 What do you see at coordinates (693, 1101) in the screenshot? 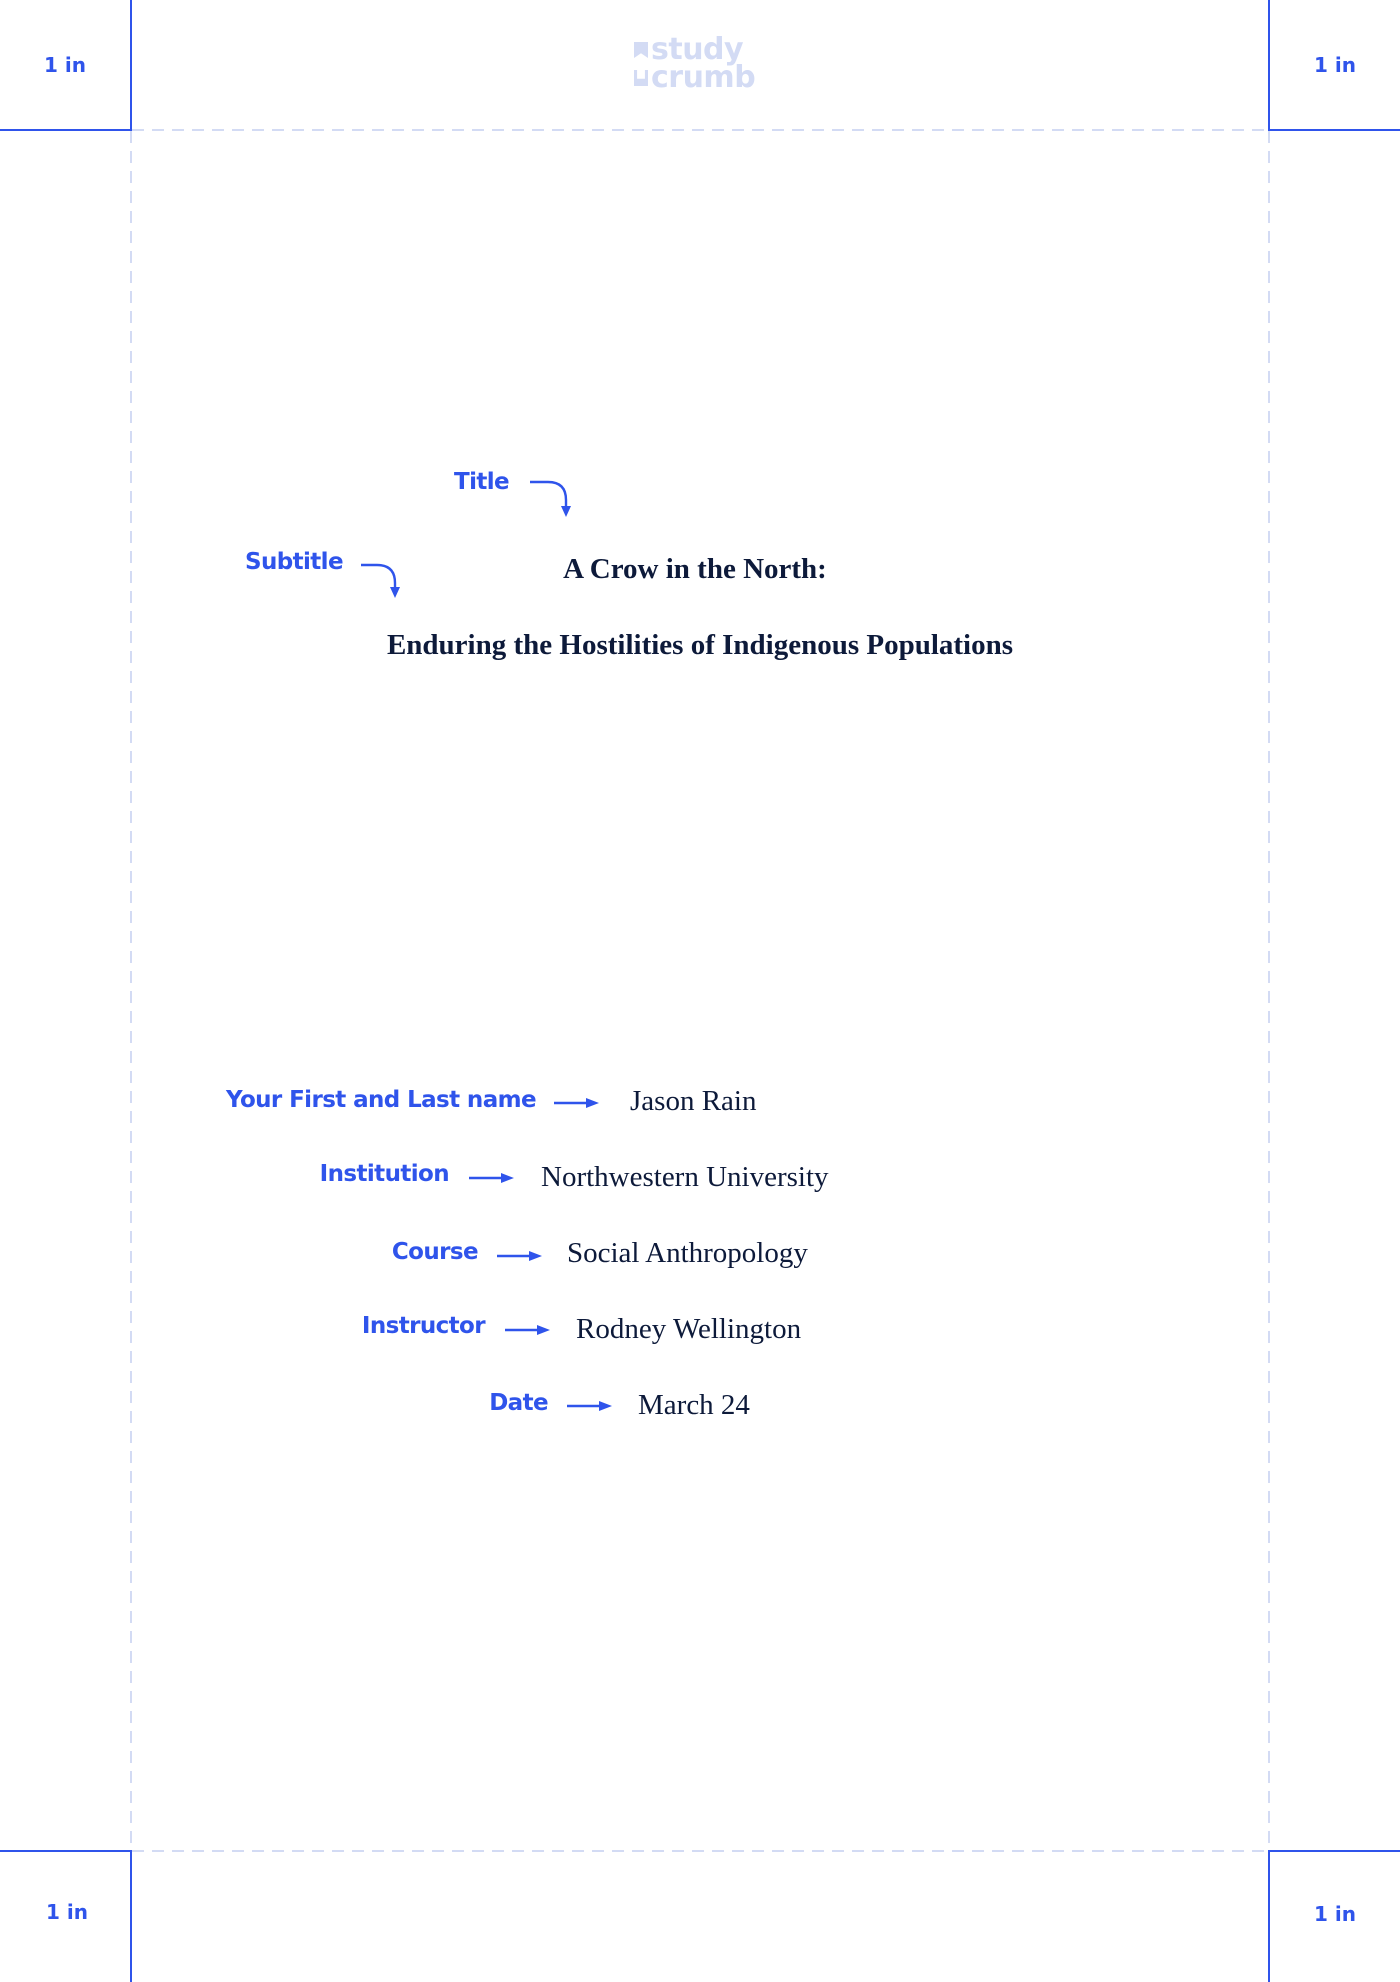
I see `author-name: Jason Rain` at bounding box center [693, 1101].